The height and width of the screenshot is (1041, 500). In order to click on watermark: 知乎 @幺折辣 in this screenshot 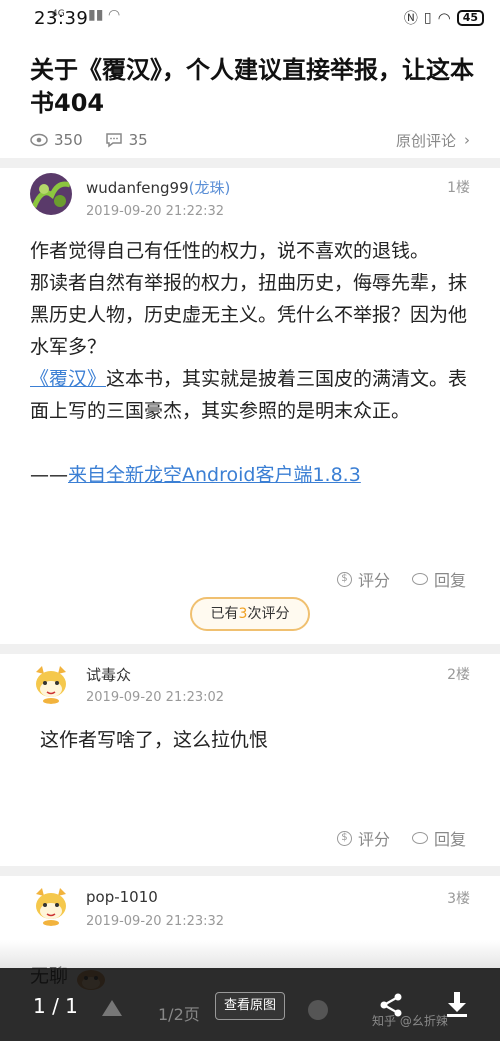, I will do `click(410, 1021)`.